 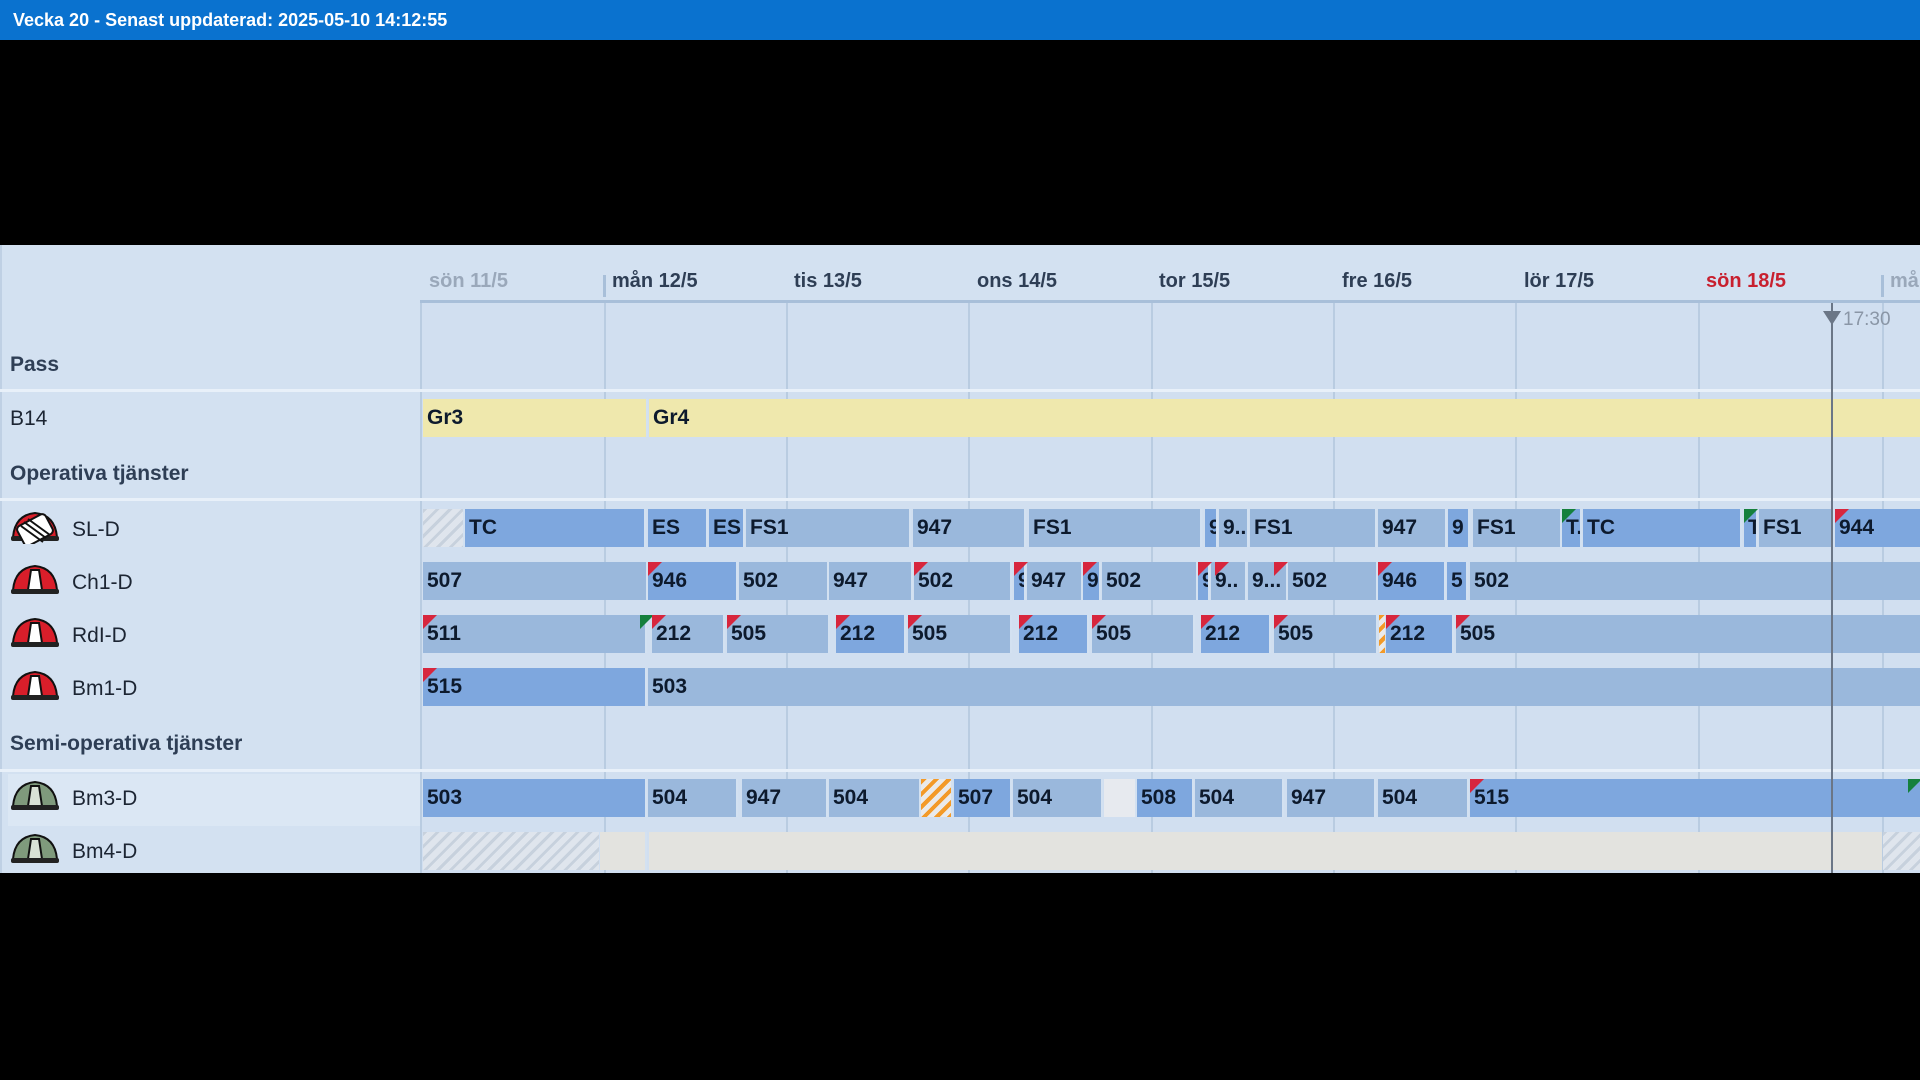 What do you see at coordinates (35, 795) in the screenshot?
I see `gray-fire-helmet-icon` at bounding box center [35, 795].